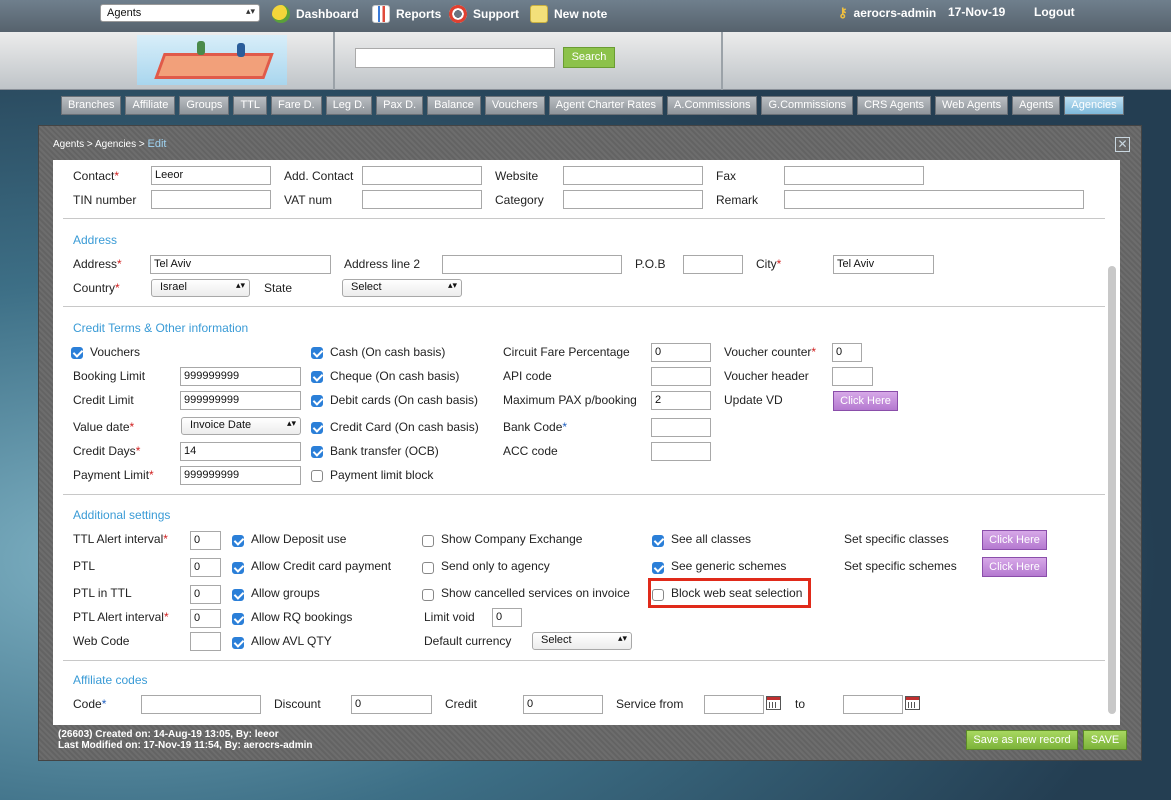  I want to click on affiliate-section-title: Affiliate codes, so click(110, 680).